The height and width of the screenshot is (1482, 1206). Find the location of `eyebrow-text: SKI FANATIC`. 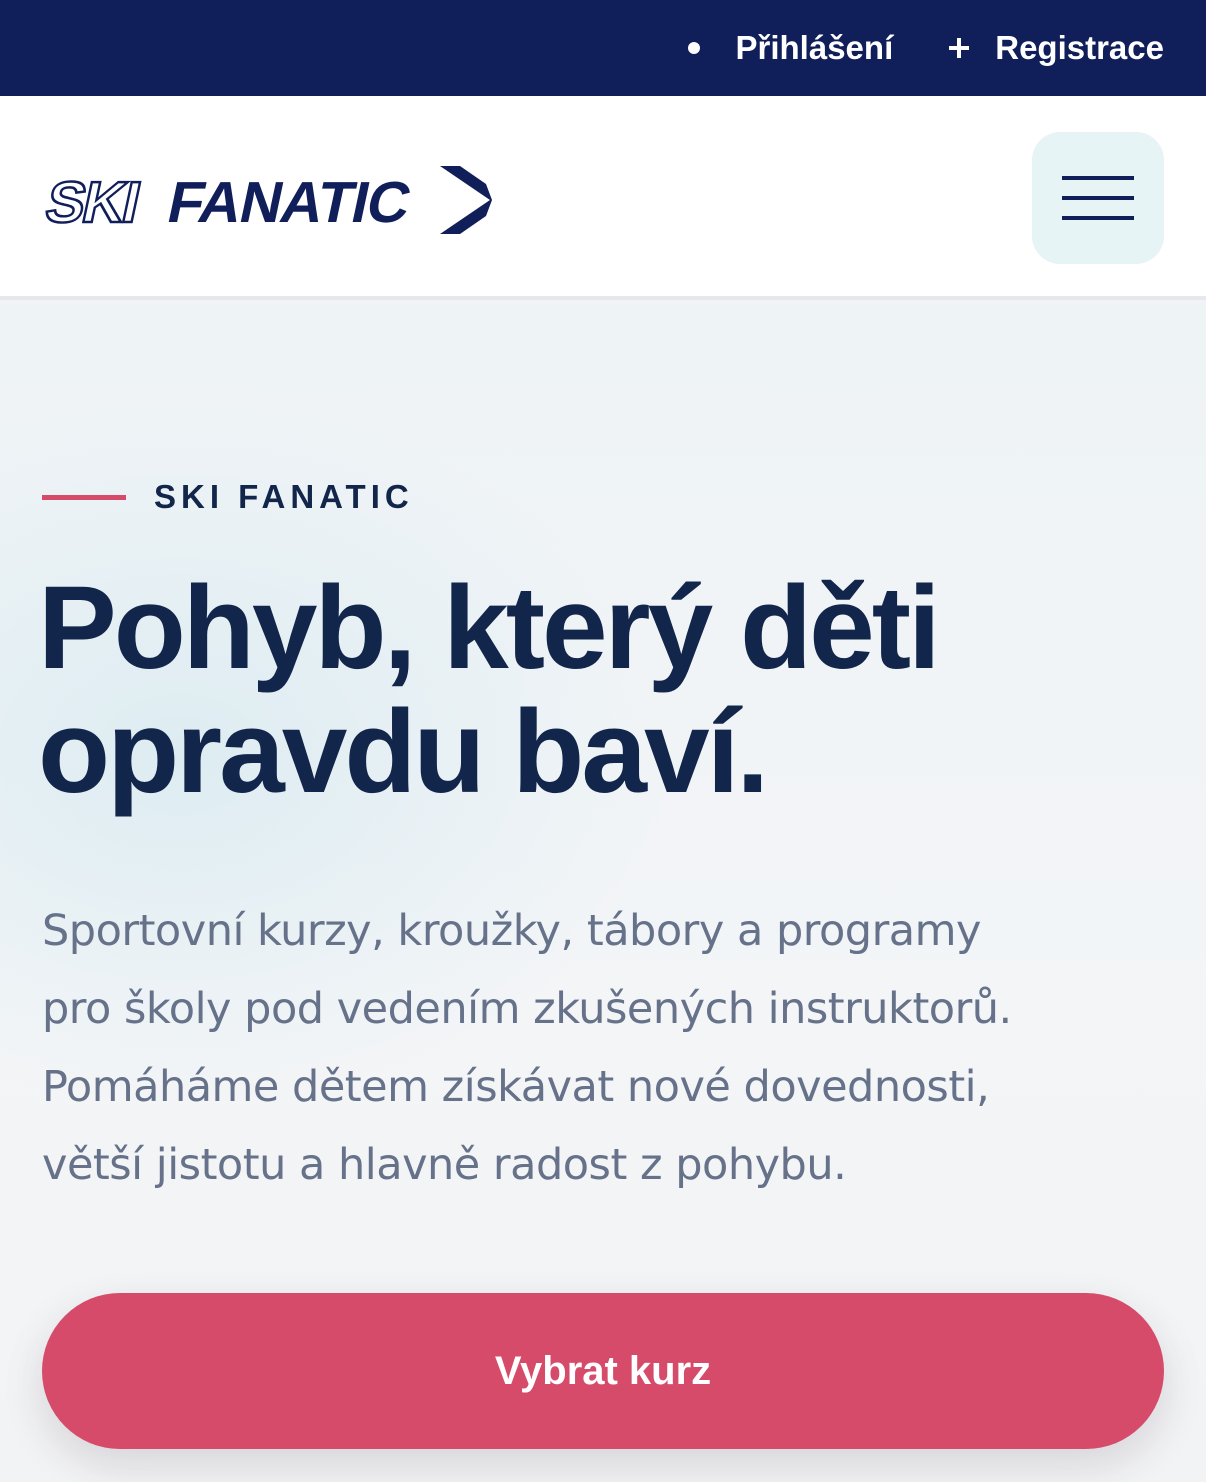

eyebrow-text: SKI FANATIC is located at coordinates (284, 496).